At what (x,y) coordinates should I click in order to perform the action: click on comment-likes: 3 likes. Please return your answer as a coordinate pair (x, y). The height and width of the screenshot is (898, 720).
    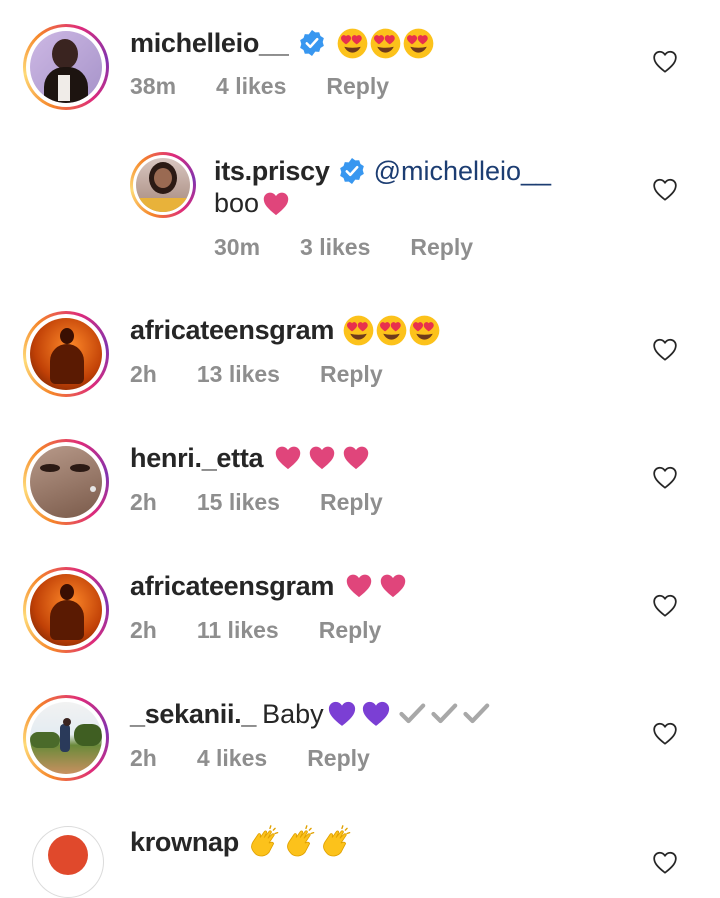
    Looking at the image, I should click on (335, 247).